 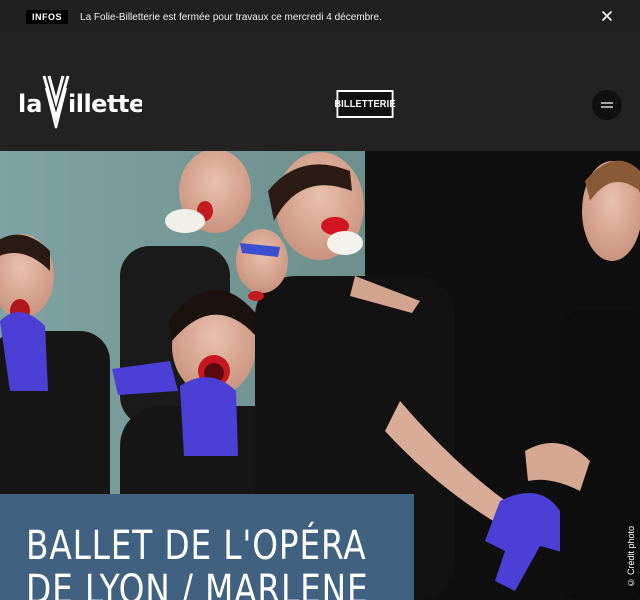 I want to click on svg-text: la, so click(x=30, y=104).